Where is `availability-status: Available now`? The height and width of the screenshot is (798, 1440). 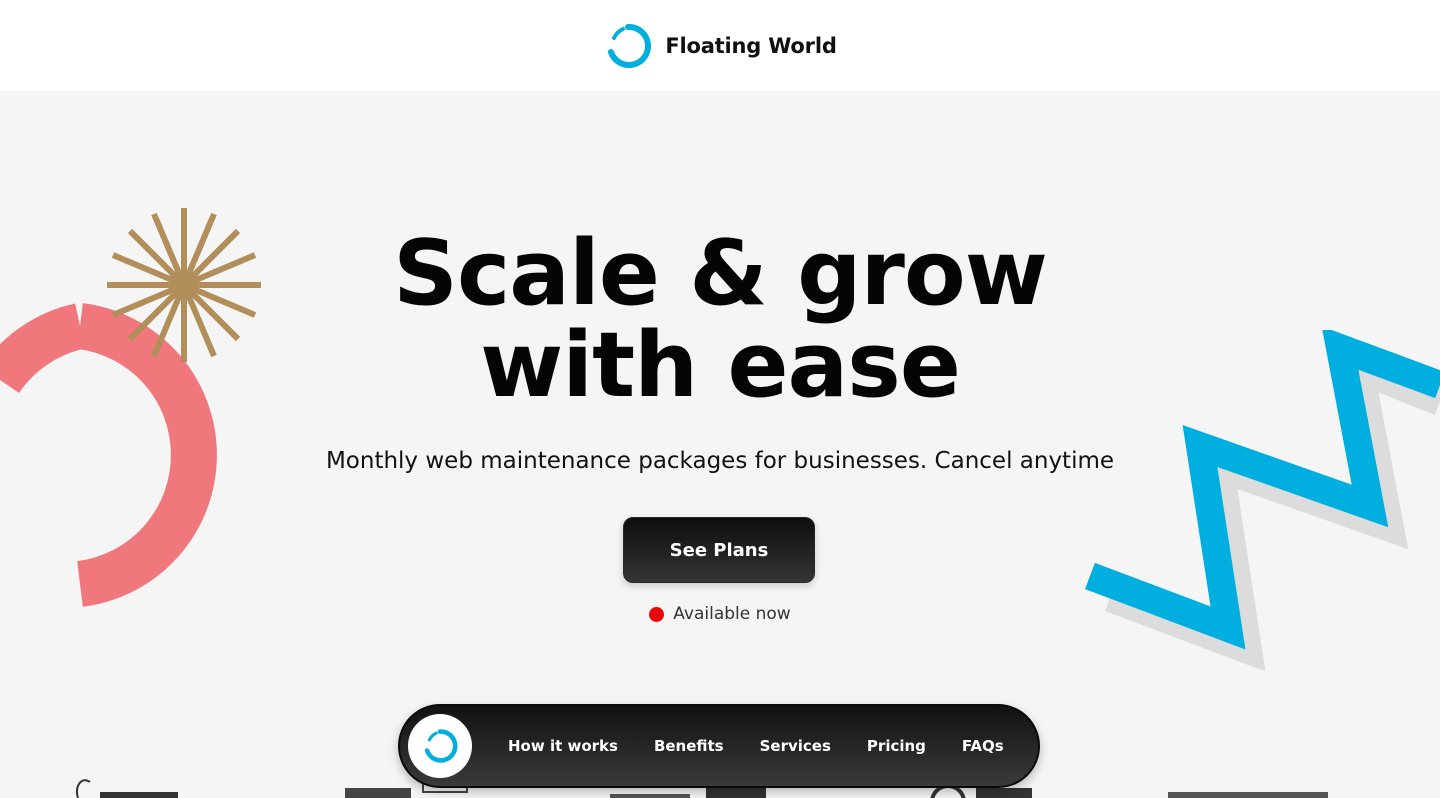
availability-status: Available now is located at coordinates (720, 614).